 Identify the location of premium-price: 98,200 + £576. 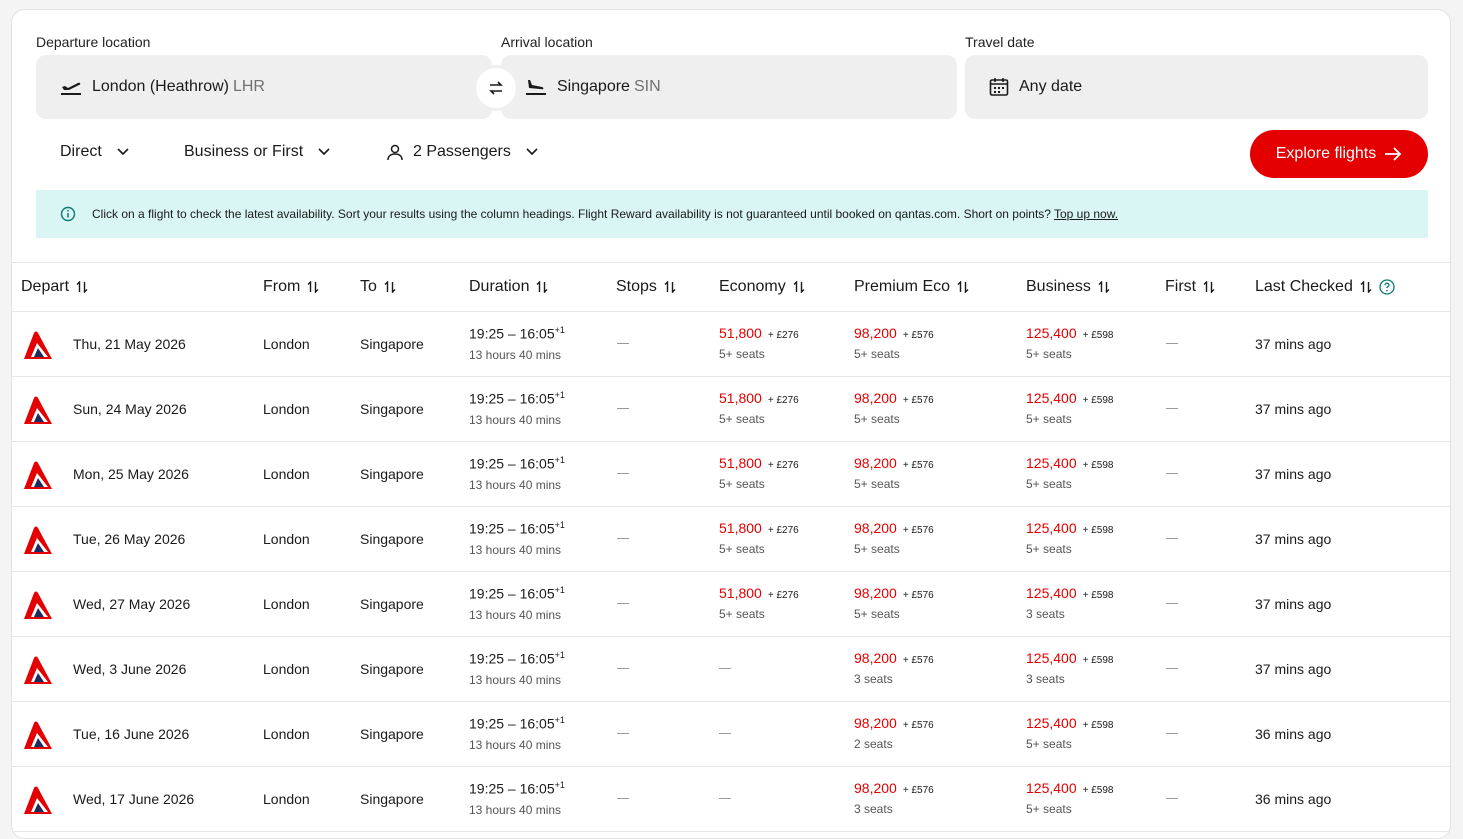
(894, 593).